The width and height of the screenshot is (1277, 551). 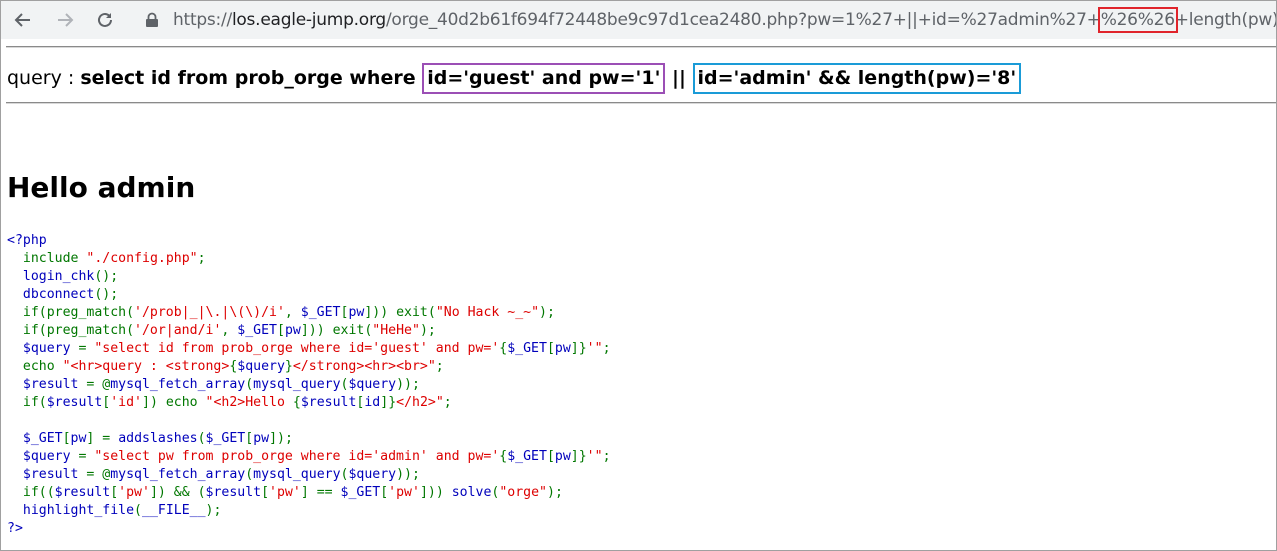 What do you see at coordinates (31, 492) in the screenshot?
I see `code-token: if((` at bounding box center [31, 492].